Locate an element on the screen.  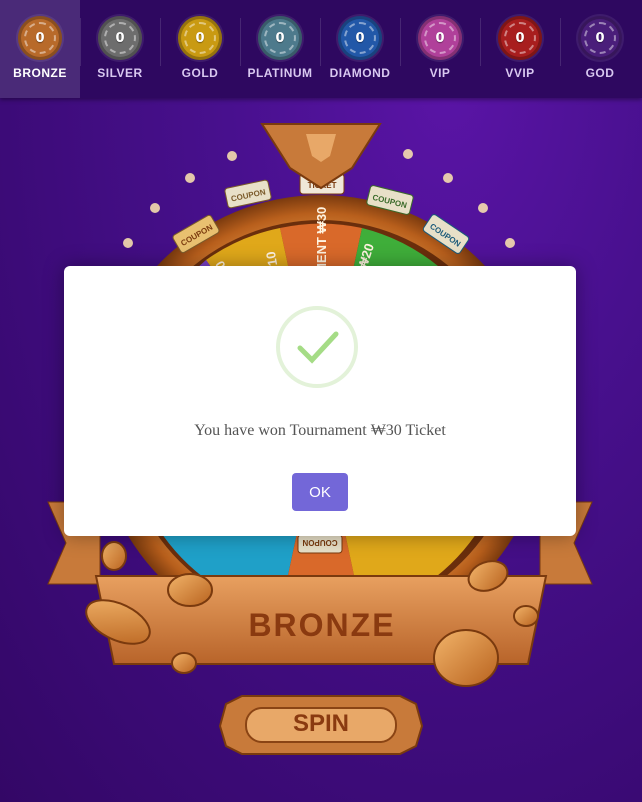
tier-silver: 0 SILVER is located at coordinates (120, 49).